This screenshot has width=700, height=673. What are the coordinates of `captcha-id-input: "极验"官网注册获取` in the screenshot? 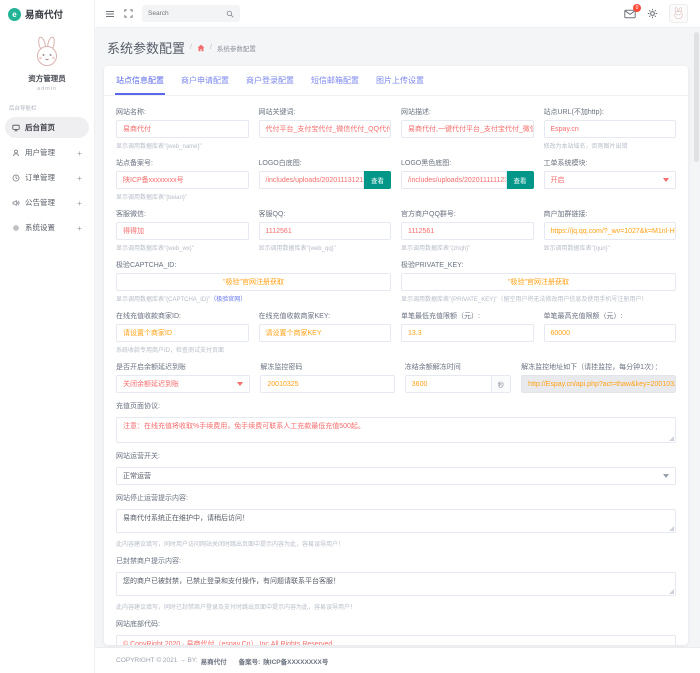 It's located at (253, 282).